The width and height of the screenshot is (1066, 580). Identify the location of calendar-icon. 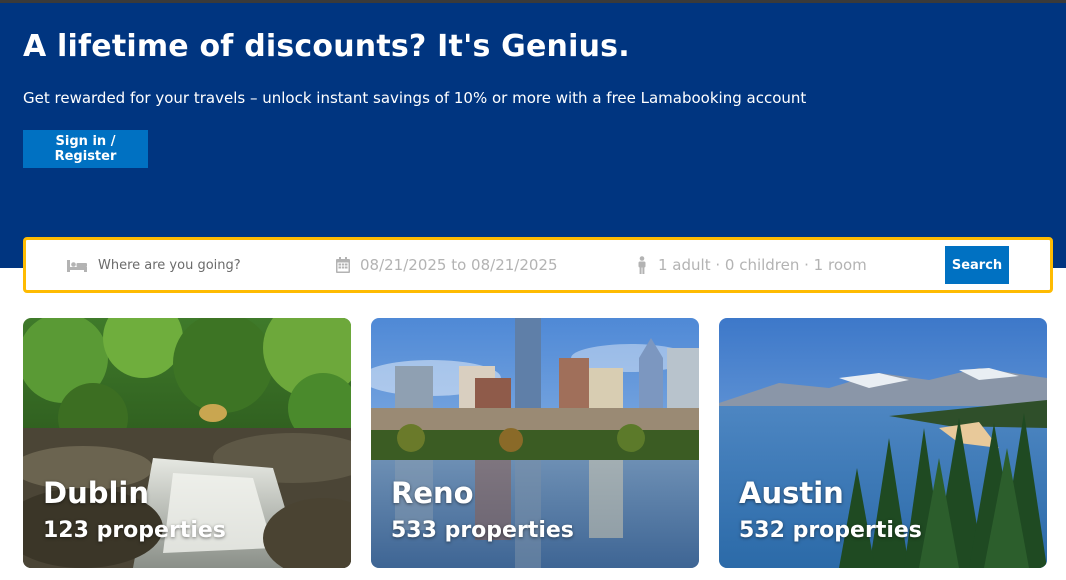
(343, 265).